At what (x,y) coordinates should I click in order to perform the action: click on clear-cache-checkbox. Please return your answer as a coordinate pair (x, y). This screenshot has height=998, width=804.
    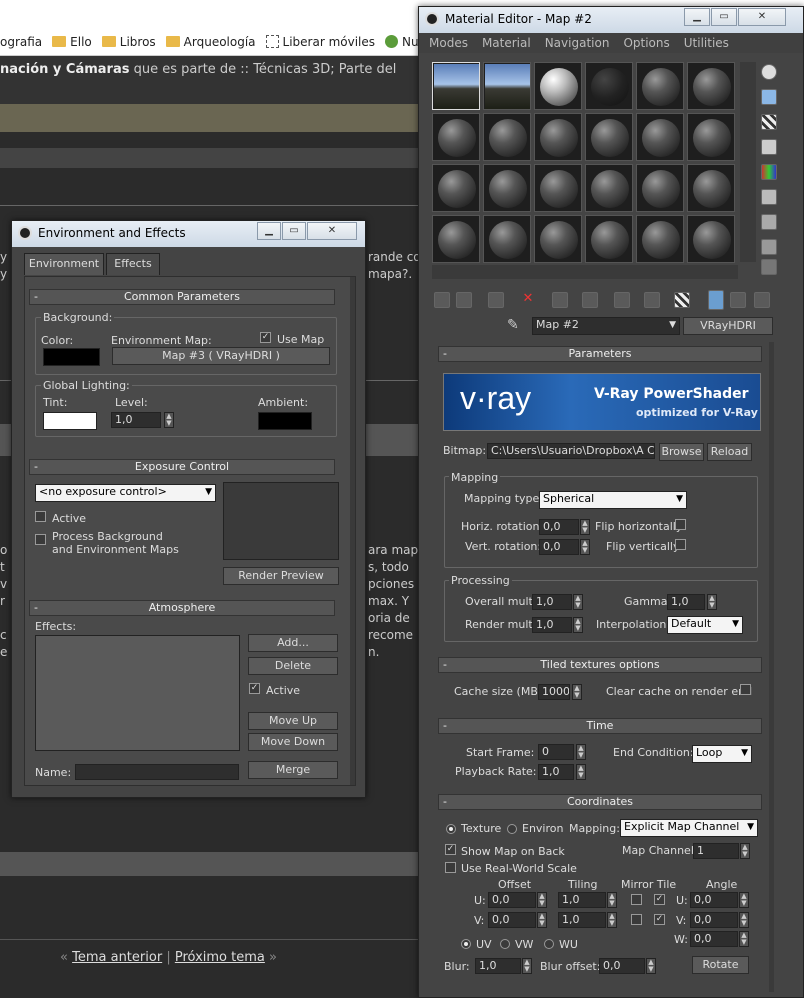
    Looking at the image, I should click on (745, 689).